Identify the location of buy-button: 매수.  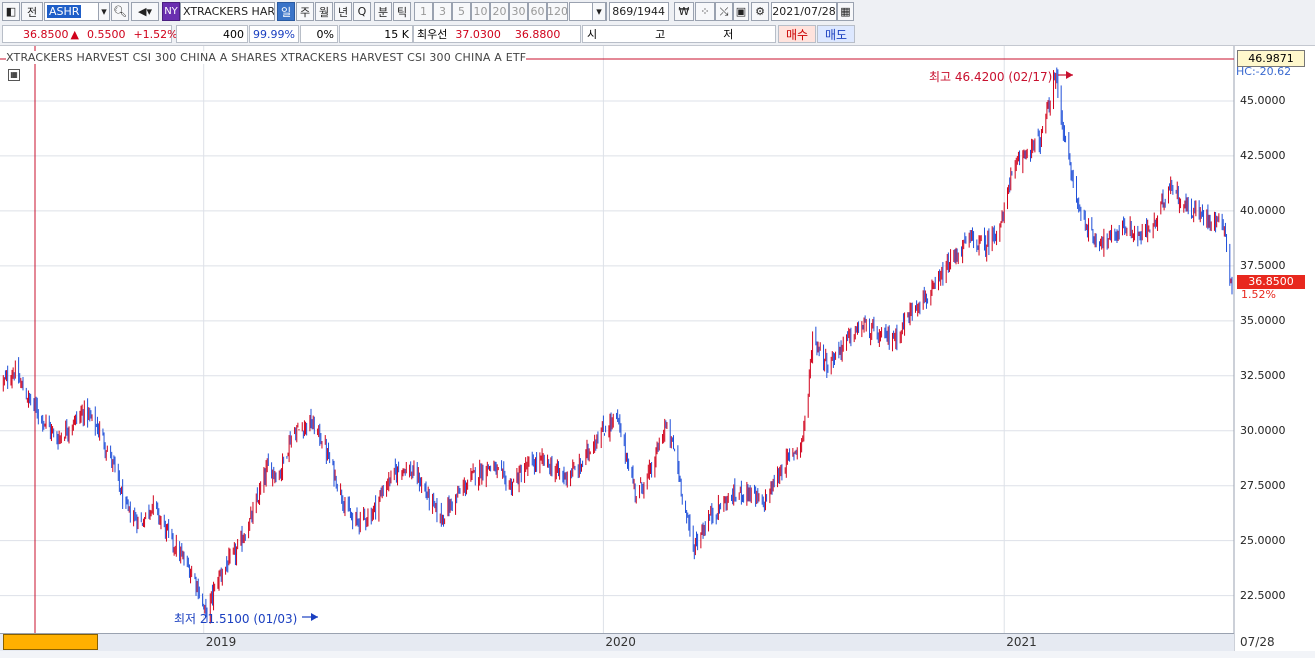
(797, 34).